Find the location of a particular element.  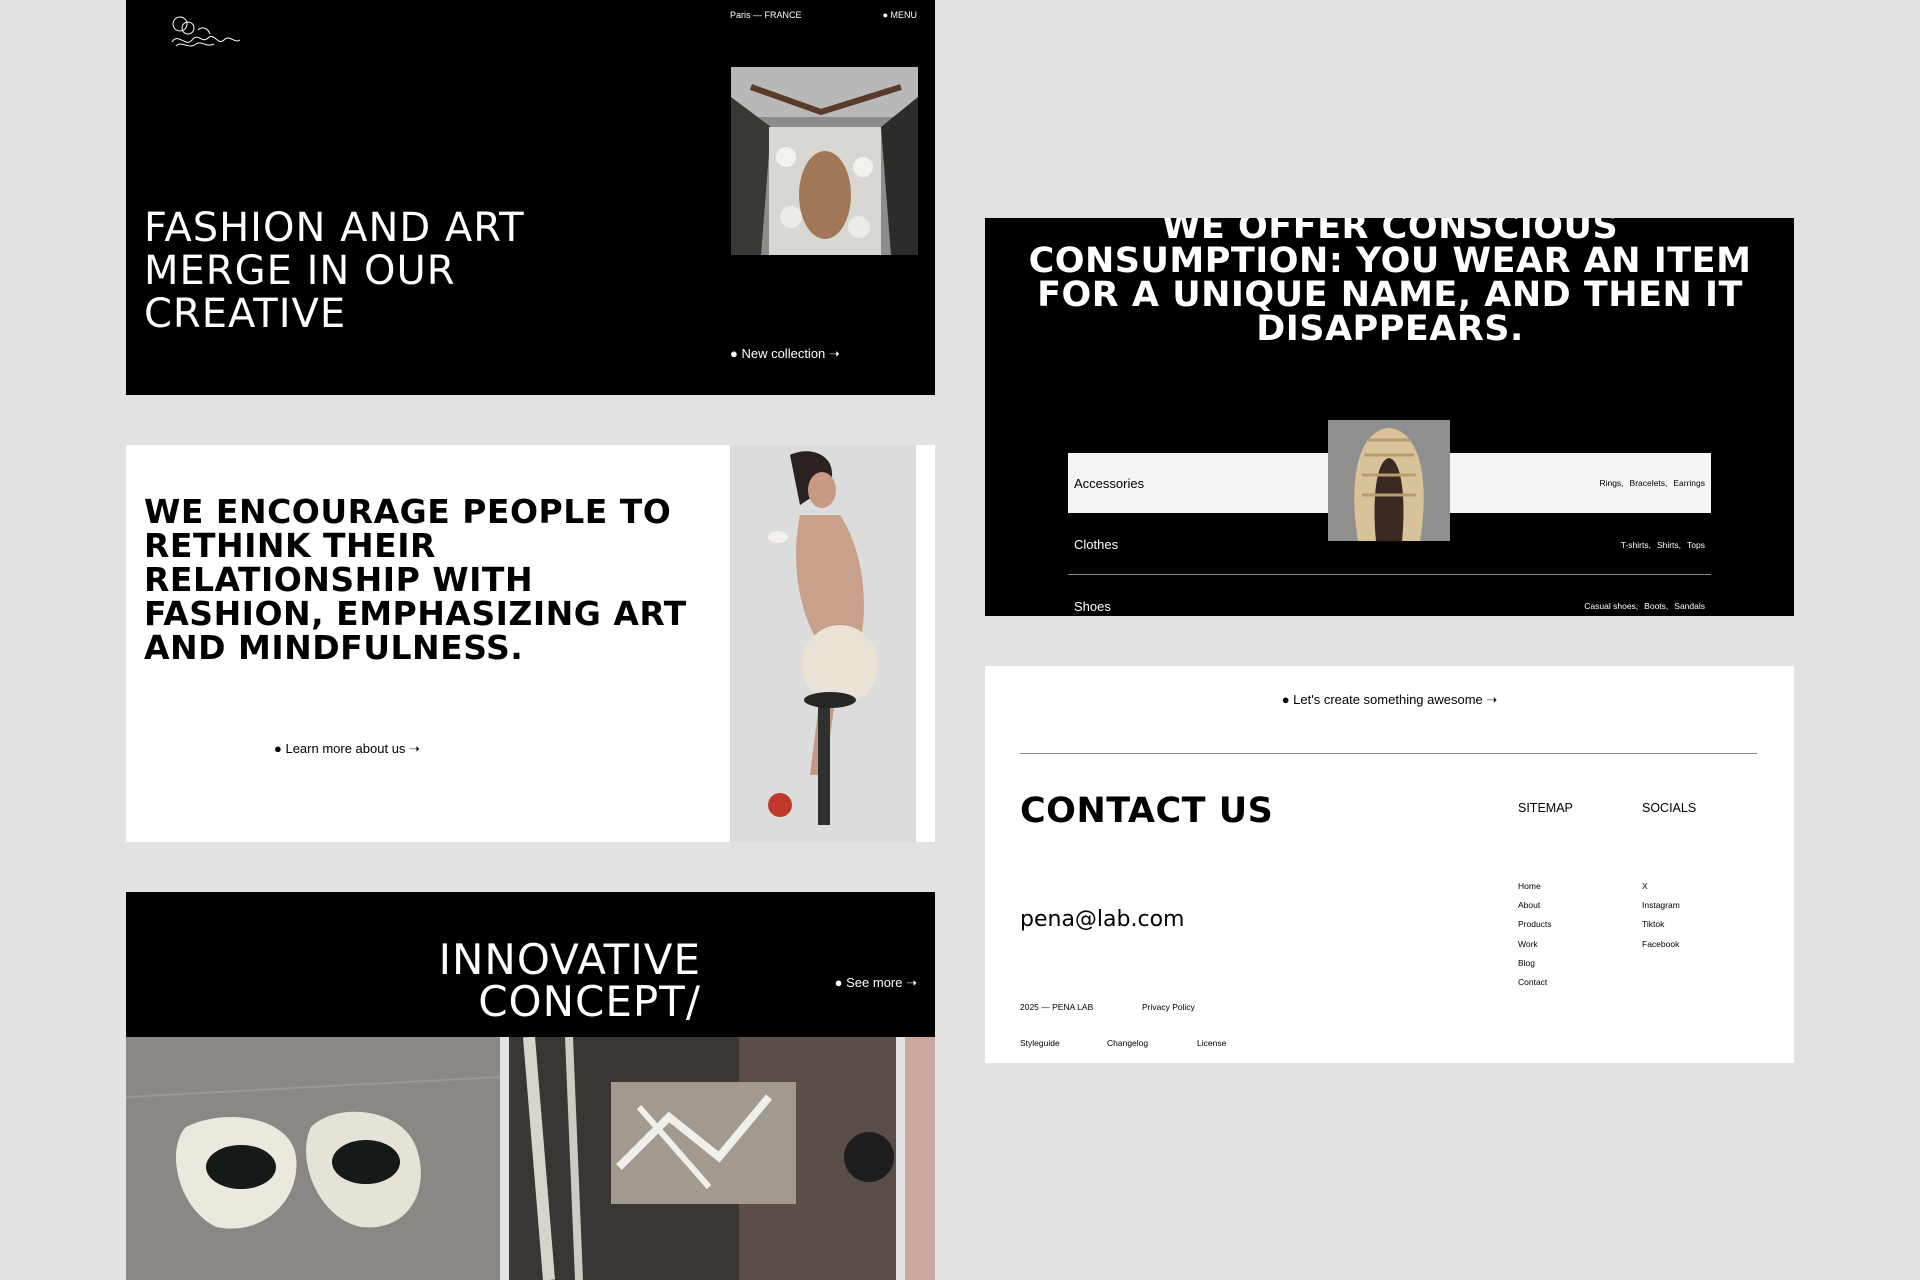

menu-button: ● MENU is located at coordinates (900, 15).